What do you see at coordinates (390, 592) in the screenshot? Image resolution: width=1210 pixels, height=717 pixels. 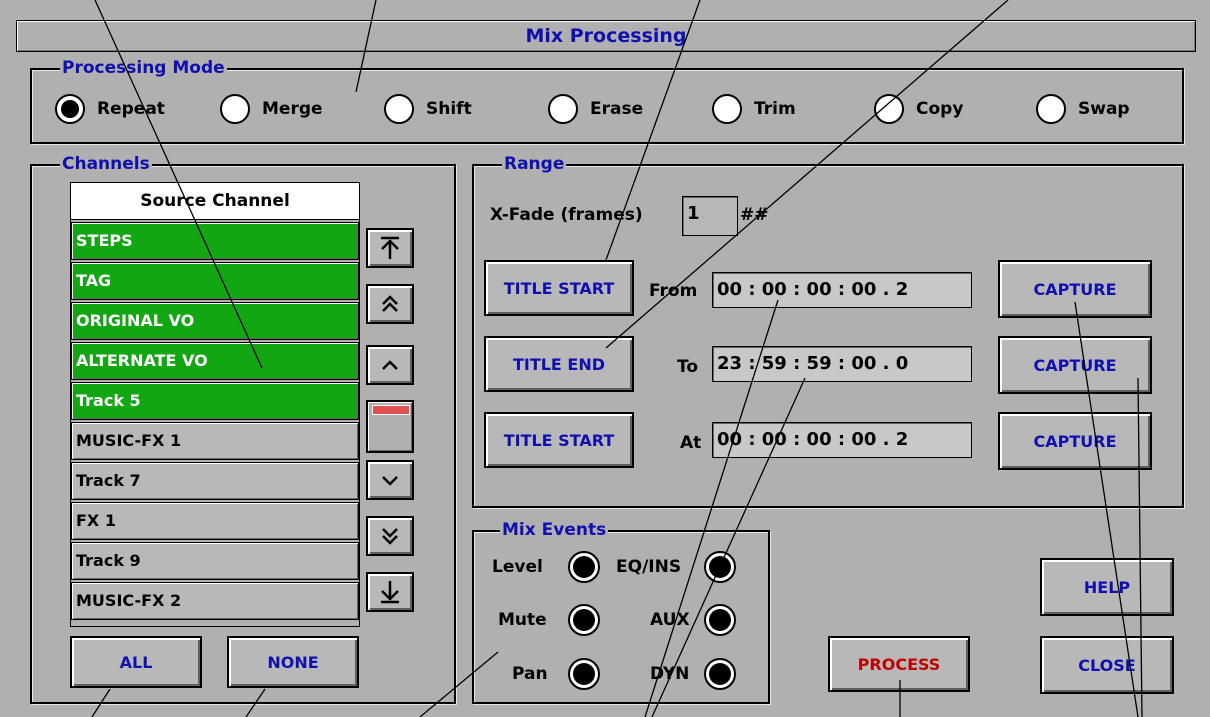 I see `scroll-bottom-icon` at bounding box center [390, 592].